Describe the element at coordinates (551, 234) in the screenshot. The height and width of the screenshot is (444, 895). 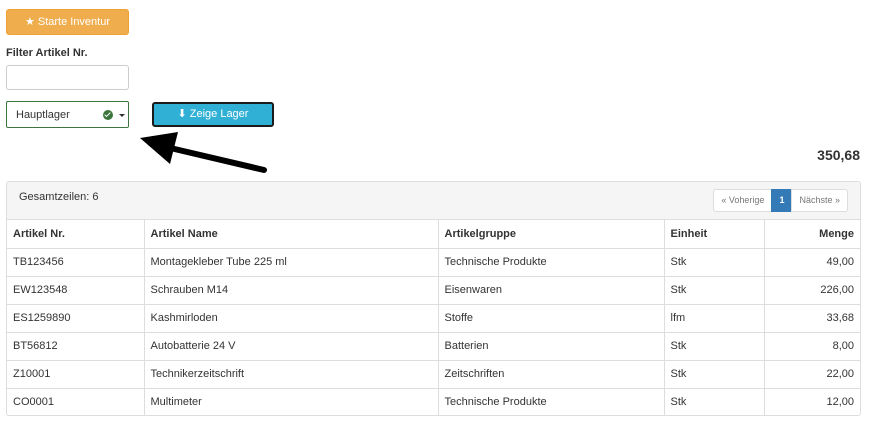
I see `column-header: Artikelgruppe` at that location.